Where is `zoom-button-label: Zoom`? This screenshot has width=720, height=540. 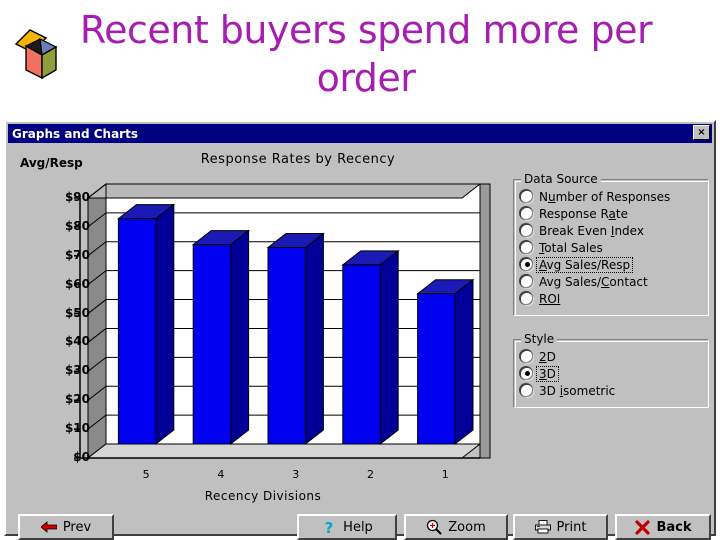 zoom-button-label: Zoom is located at coordinates (467, 527).